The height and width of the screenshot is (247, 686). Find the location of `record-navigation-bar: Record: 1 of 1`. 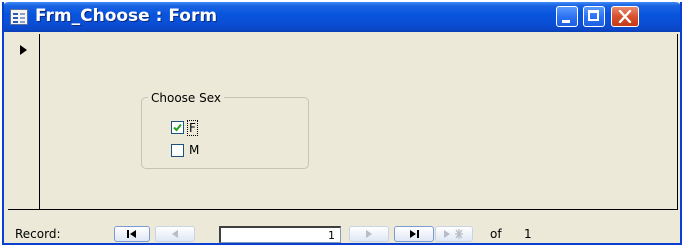

record-navigation-bar: Record: 1 of 1 is located at coordinates (343, 226).